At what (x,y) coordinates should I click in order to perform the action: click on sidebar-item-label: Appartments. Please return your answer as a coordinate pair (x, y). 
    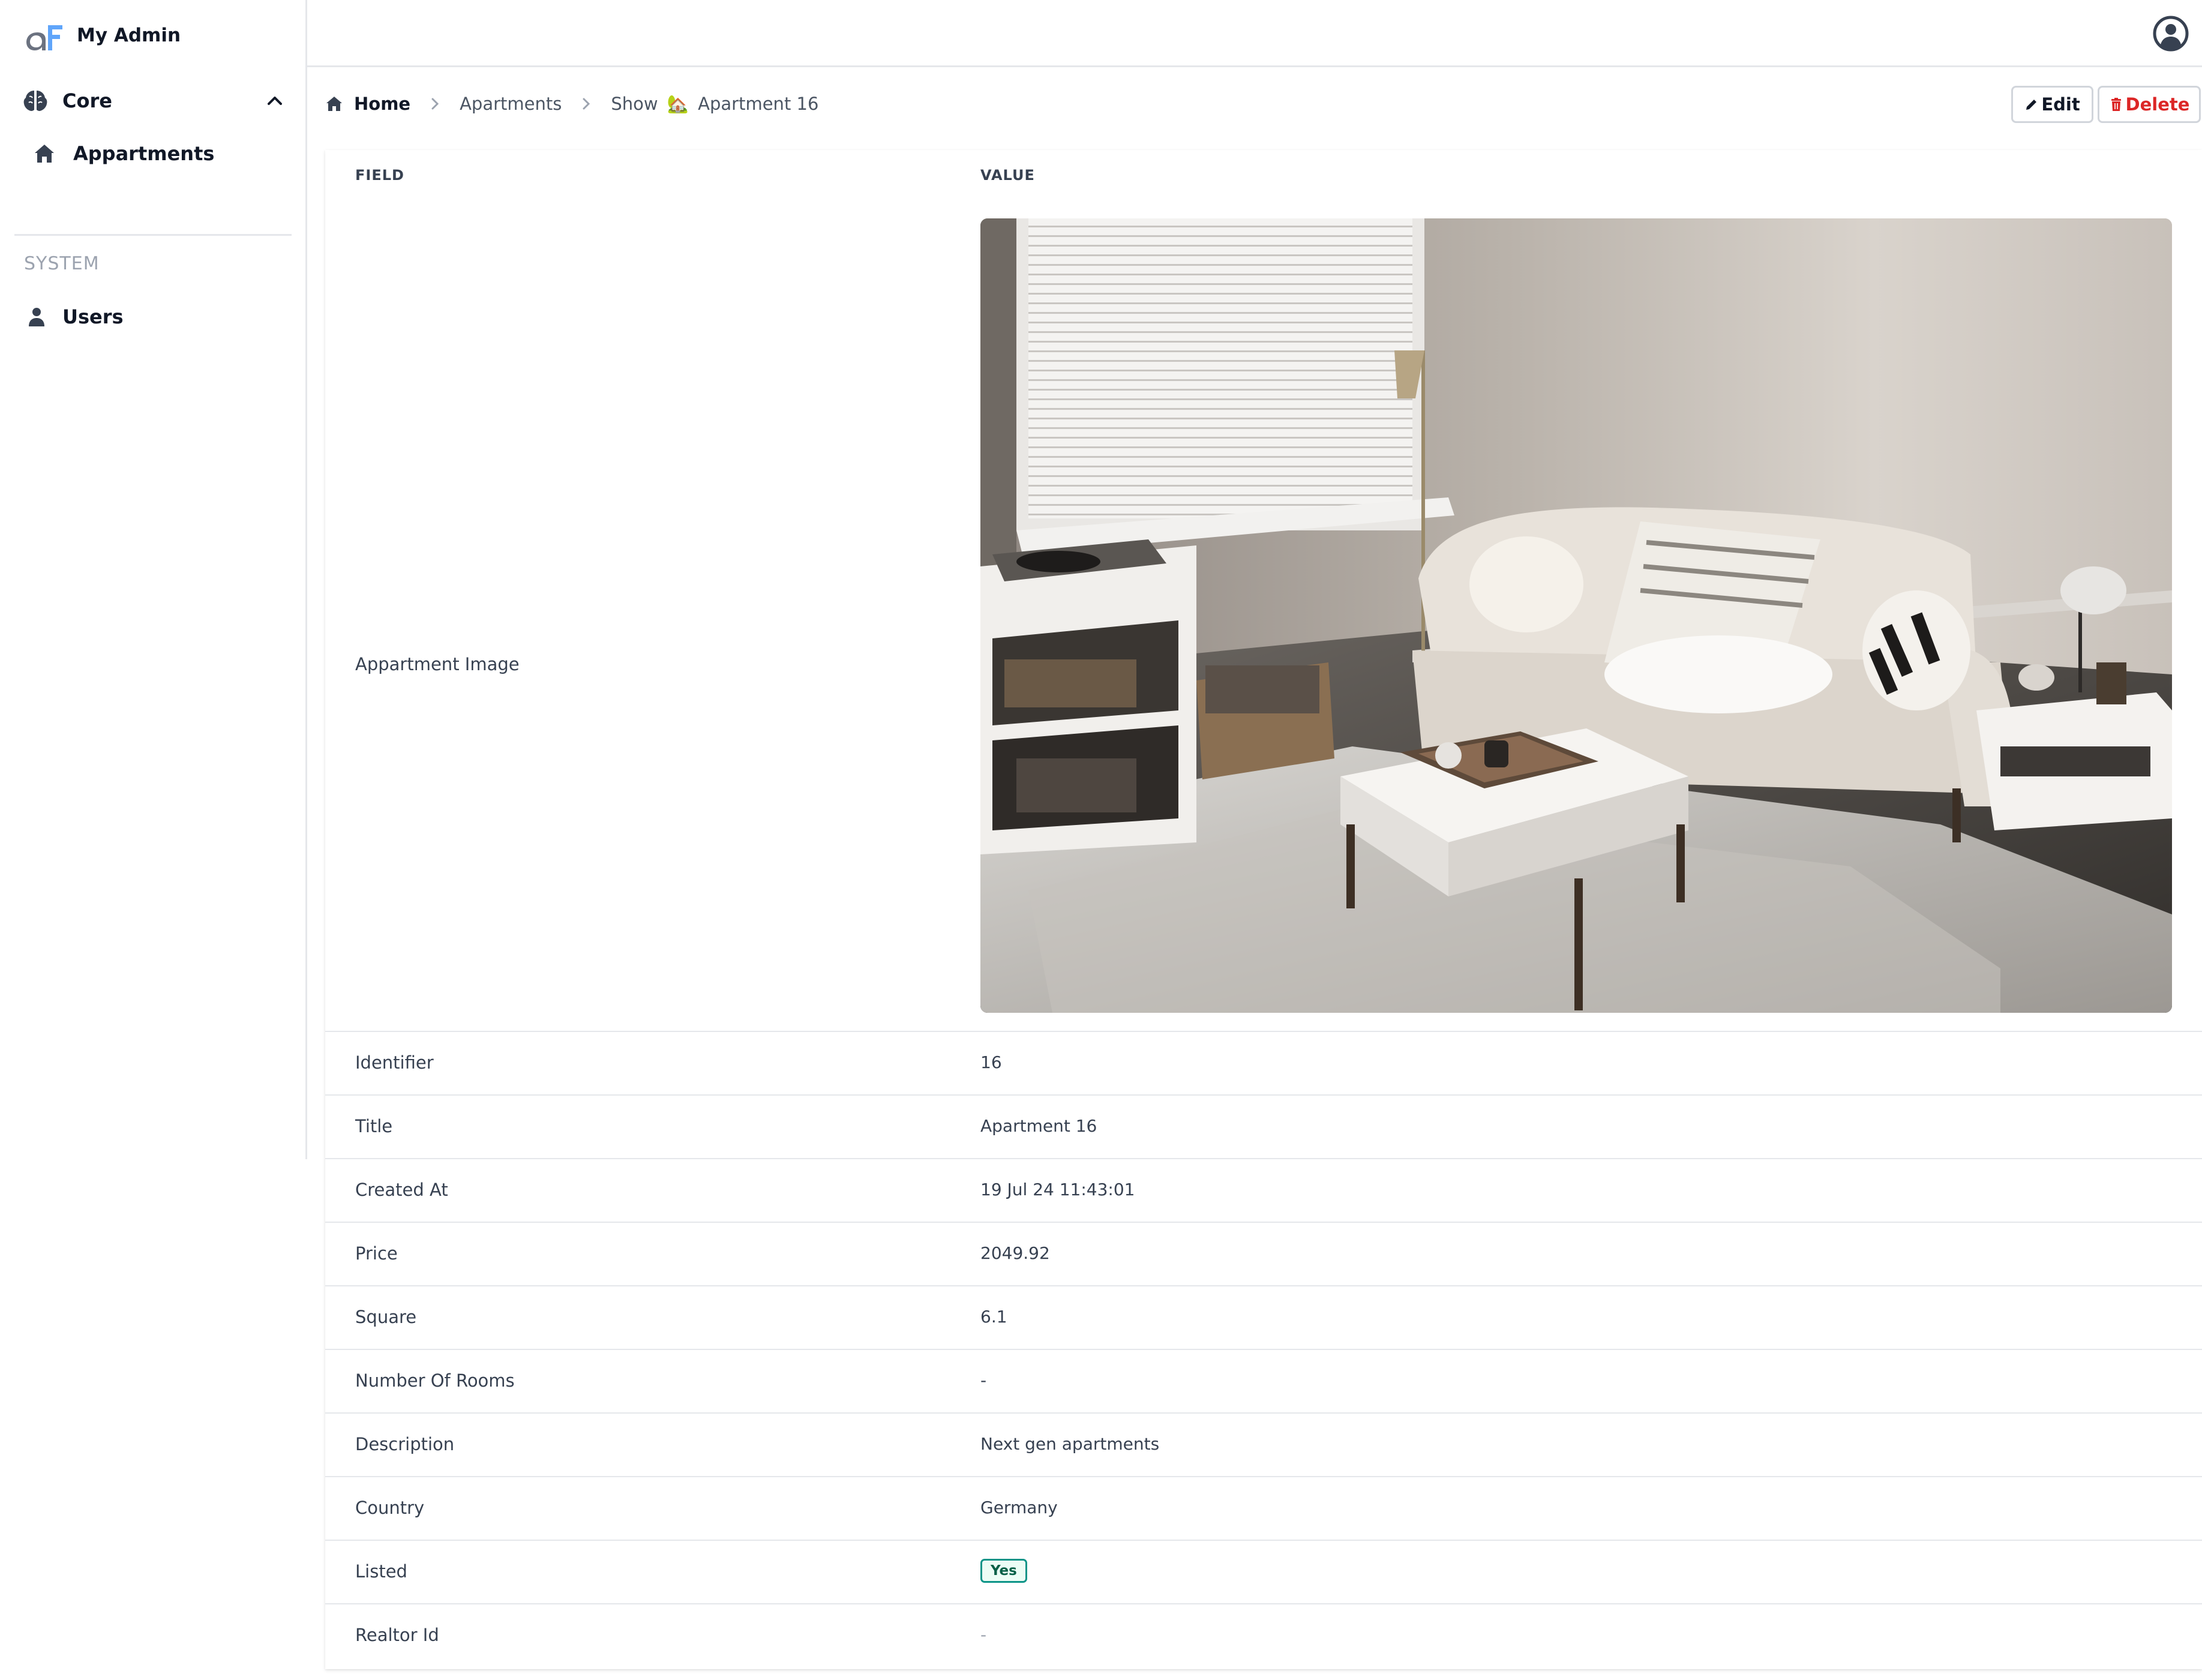
    Looking at the image, I should click on (144, 153).